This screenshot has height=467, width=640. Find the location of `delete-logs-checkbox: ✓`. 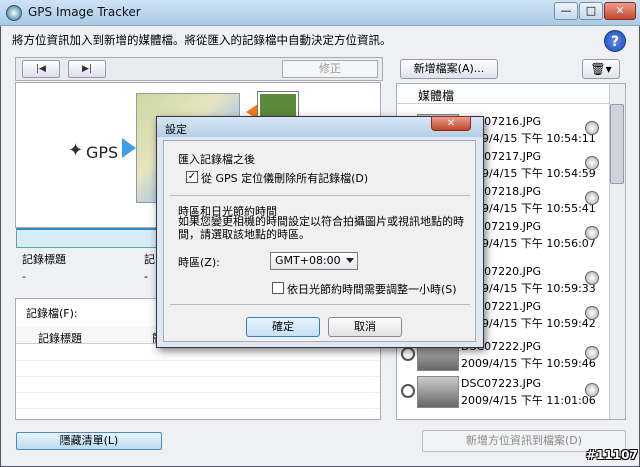

delete-logs-checkbox: ✓ is located at coordinates (192, 177).